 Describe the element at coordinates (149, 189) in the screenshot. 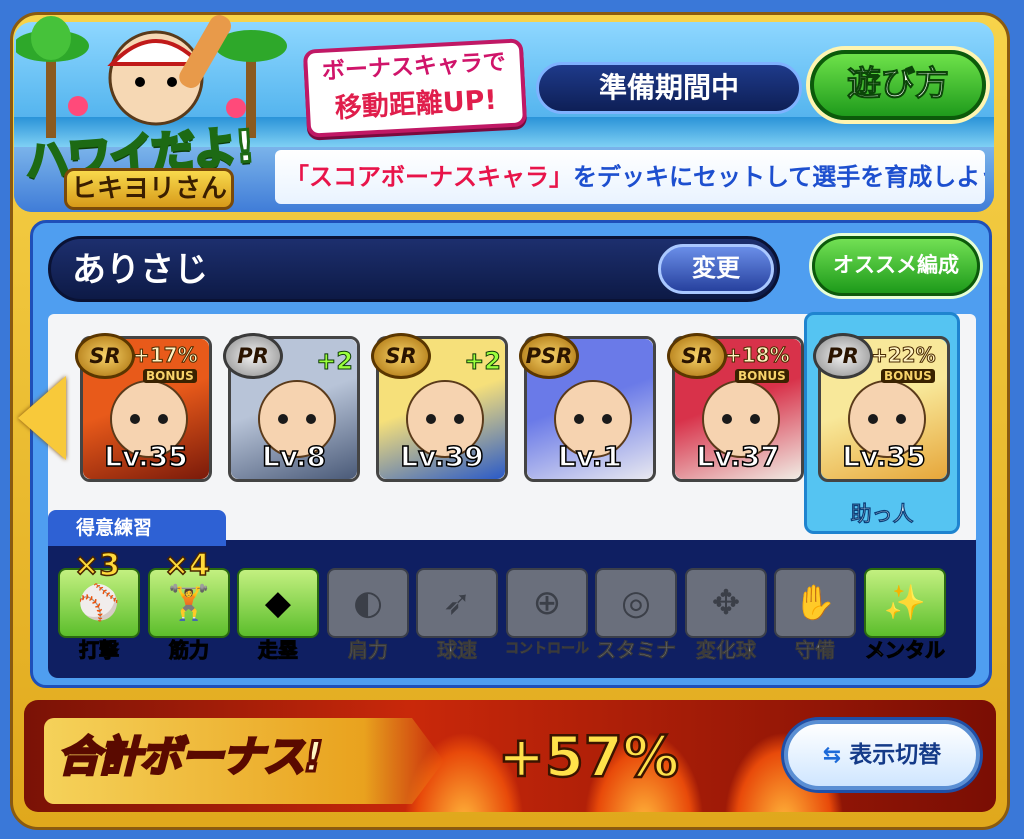

I see `event-logo-subtitle: ヒキヨリさん` at that location.